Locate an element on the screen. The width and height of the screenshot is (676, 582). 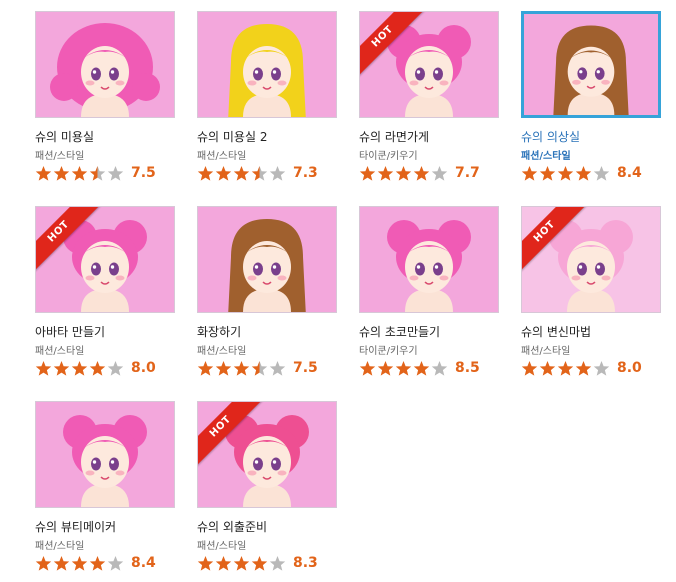
game-title: 슈의 외출준비 is located at coordinates (268, 526).